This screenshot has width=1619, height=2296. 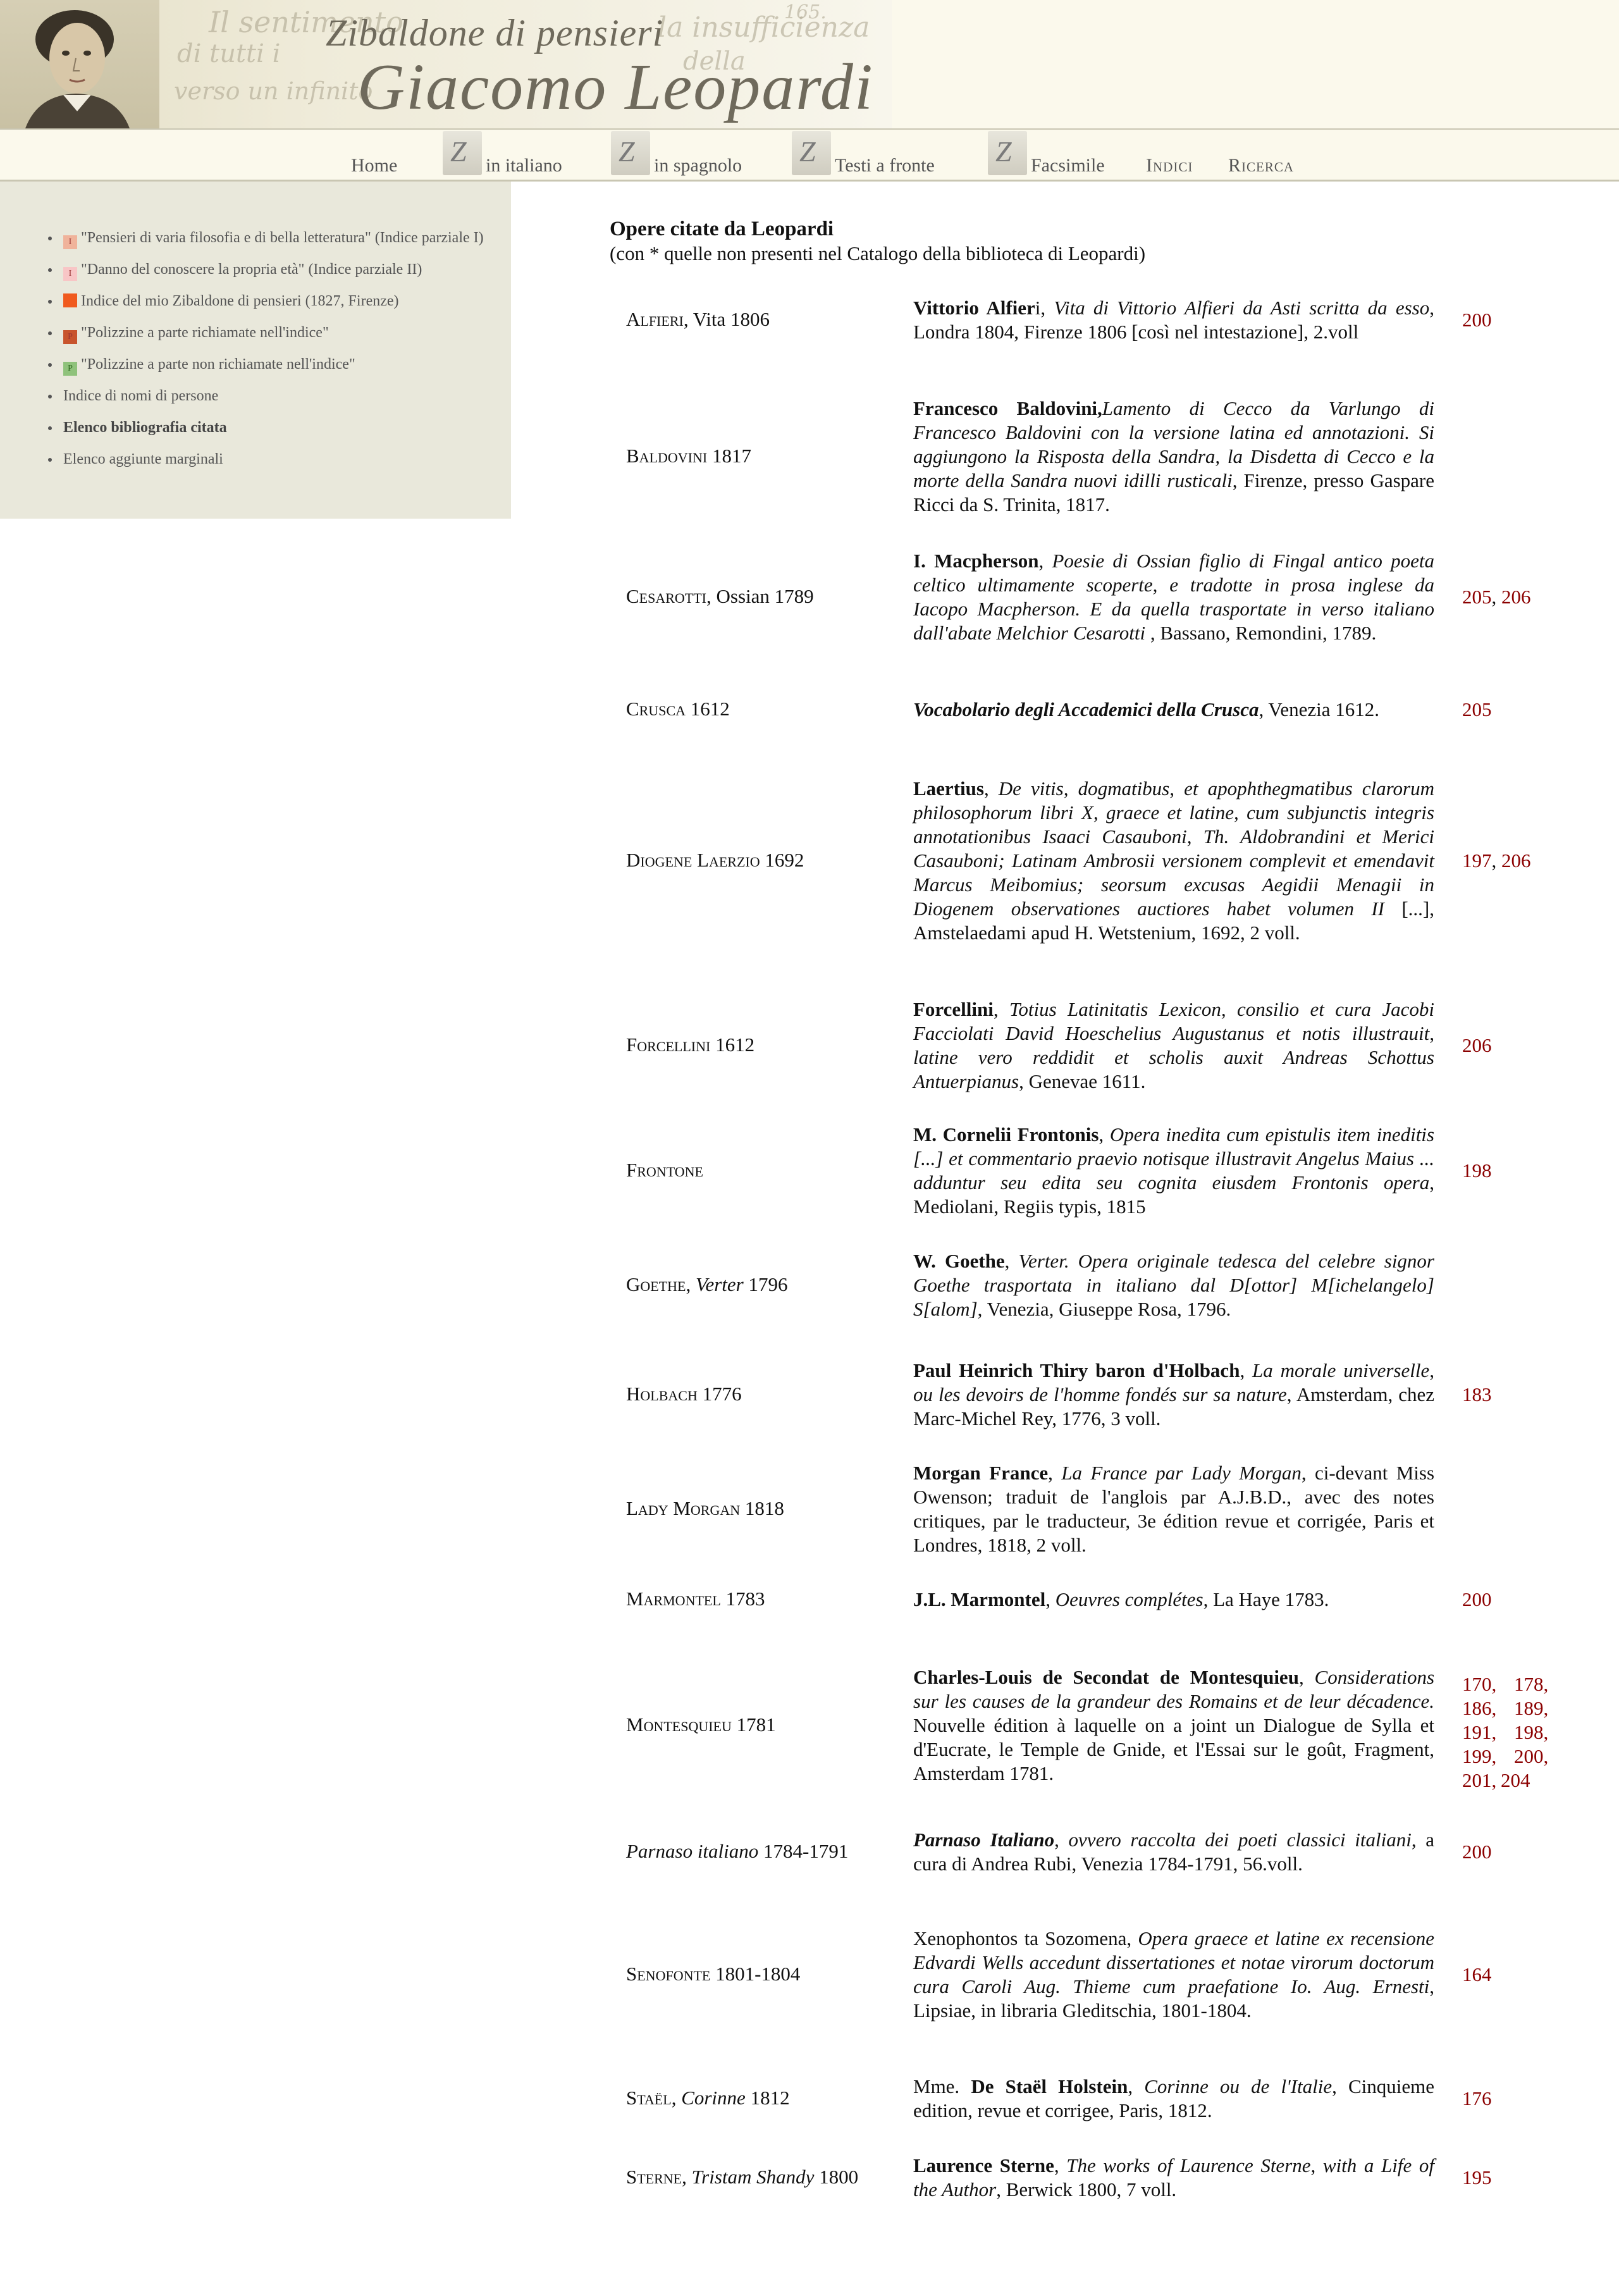 I want to click on page-references: 164, so click(x=1509, y=1975).